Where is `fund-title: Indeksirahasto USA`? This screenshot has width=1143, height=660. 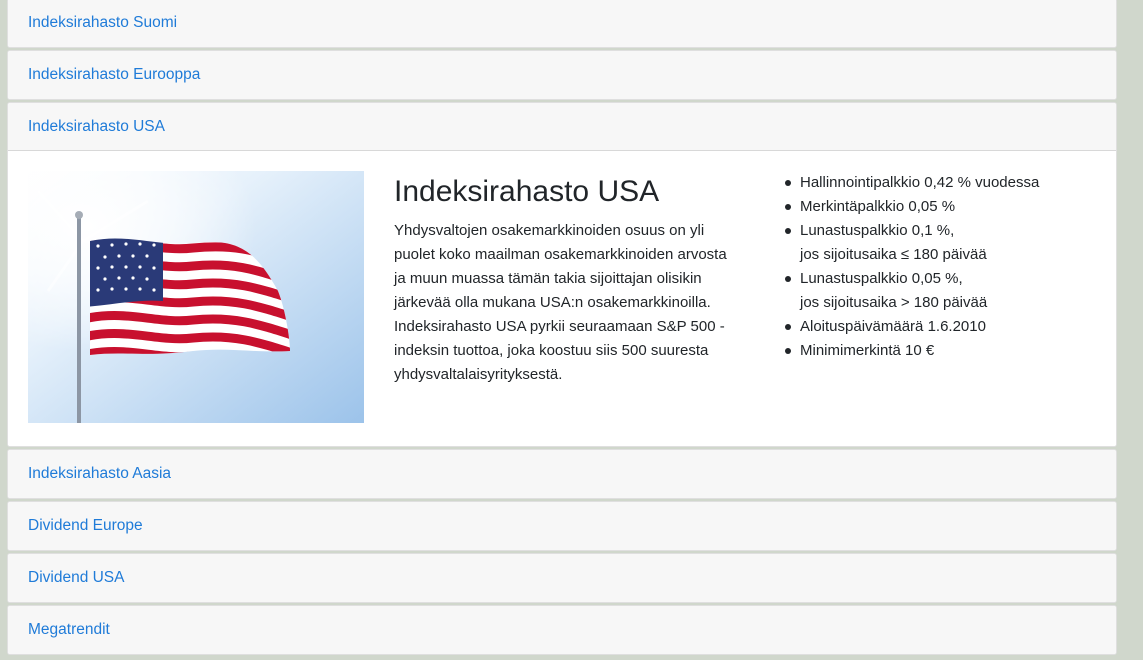 fund-title: Indeksirahasto USA is located at coordinates (527, 191).